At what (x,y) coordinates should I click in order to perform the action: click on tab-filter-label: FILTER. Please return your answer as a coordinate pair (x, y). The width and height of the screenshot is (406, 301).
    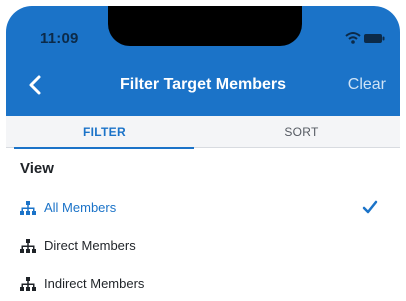
    Looking at the image, I should click on (104, 132).